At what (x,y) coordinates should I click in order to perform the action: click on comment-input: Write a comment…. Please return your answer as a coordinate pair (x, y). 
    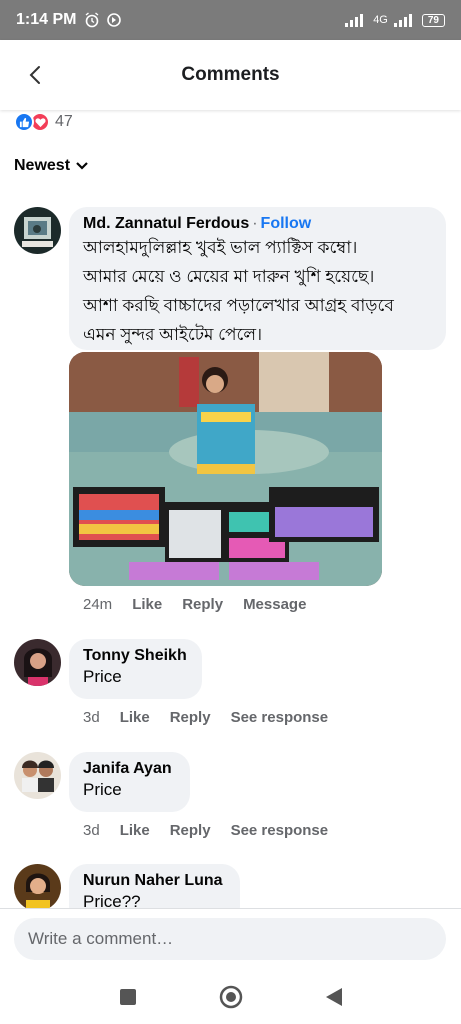
    Looking at the image, I should click on (230, 939).